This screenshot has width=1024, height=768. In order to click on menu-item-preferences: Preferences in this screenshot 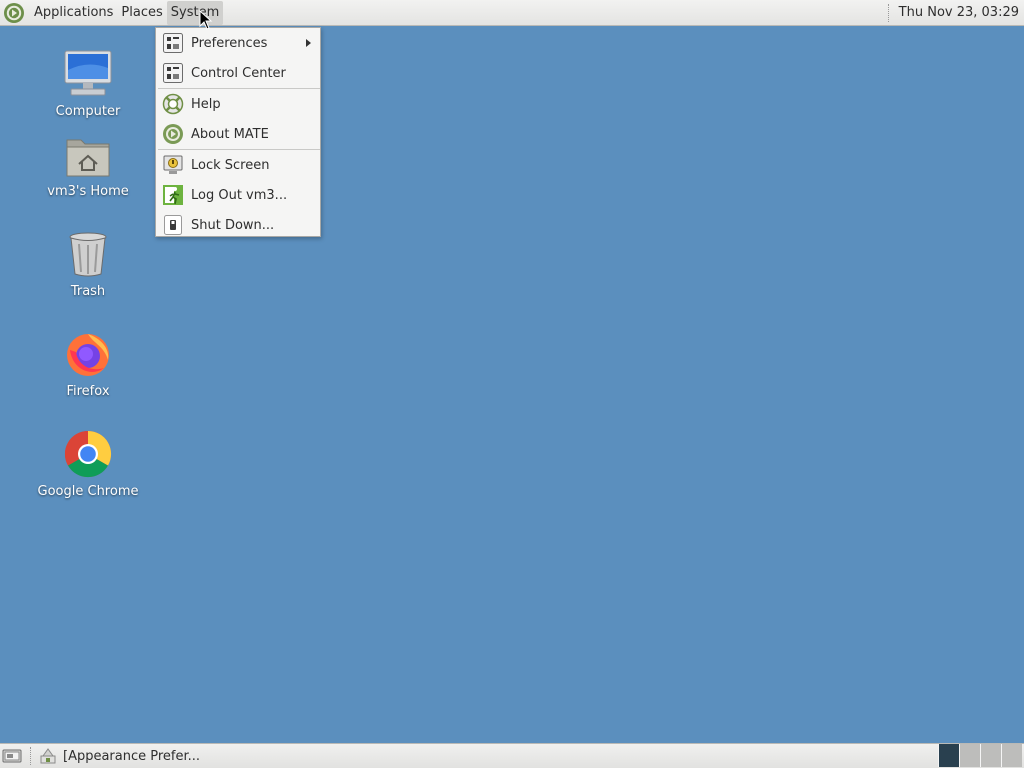, I will do `click(238, 43)`.